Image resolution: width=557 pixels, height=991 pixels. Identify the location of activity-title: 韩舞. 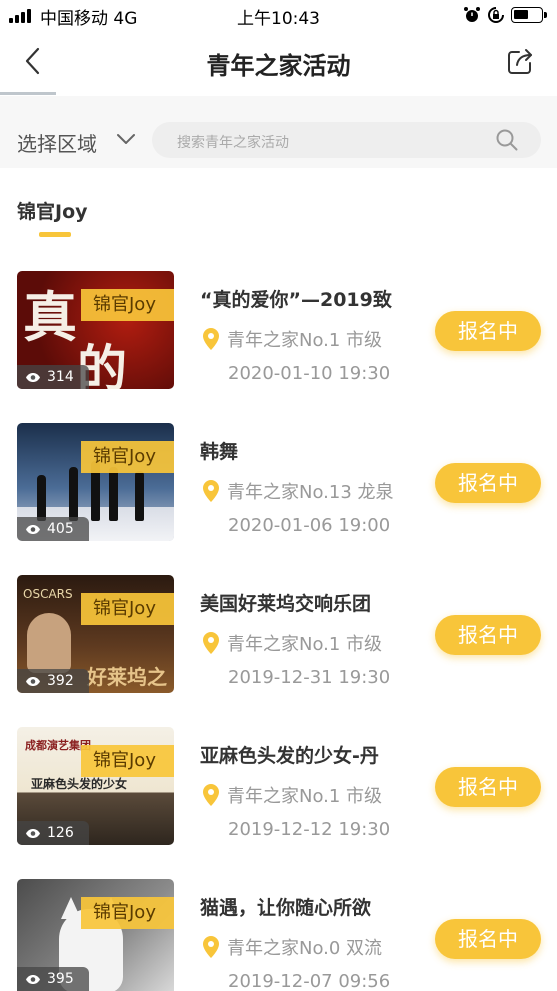
(310, 450).